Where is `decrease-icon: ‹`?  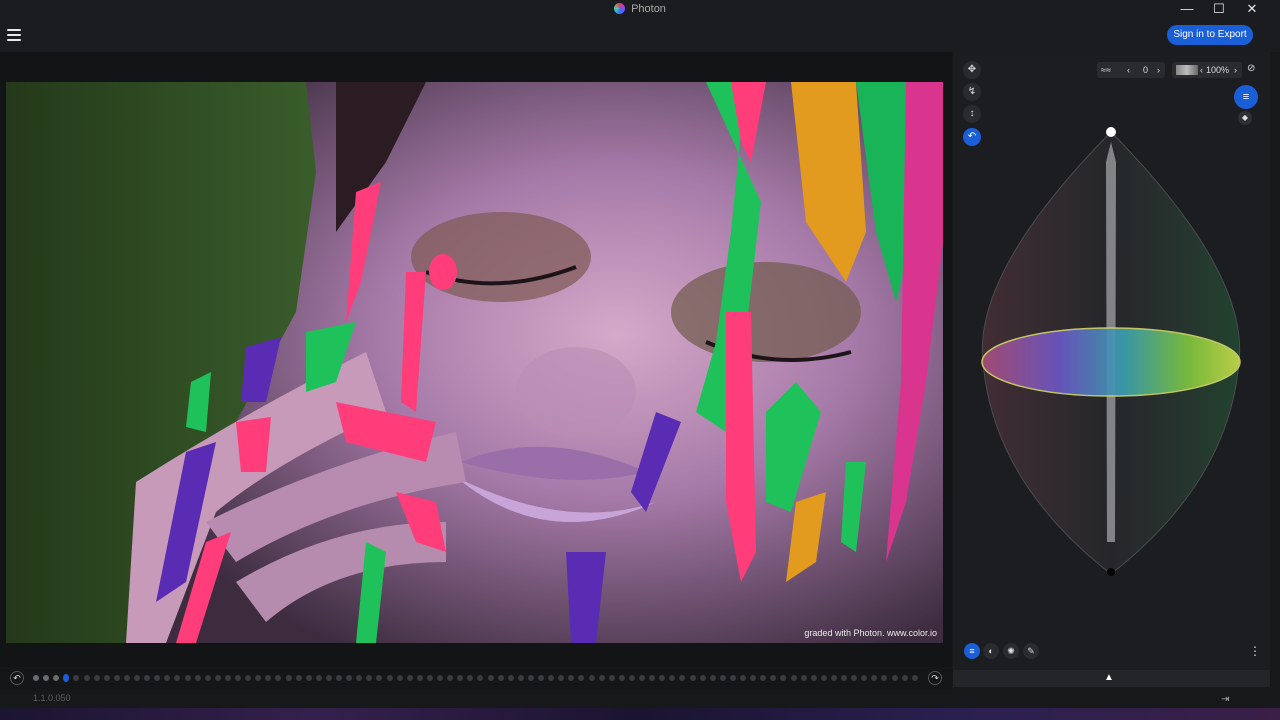
decrease-icon: ‹ is located at coordinates (1128, 70).